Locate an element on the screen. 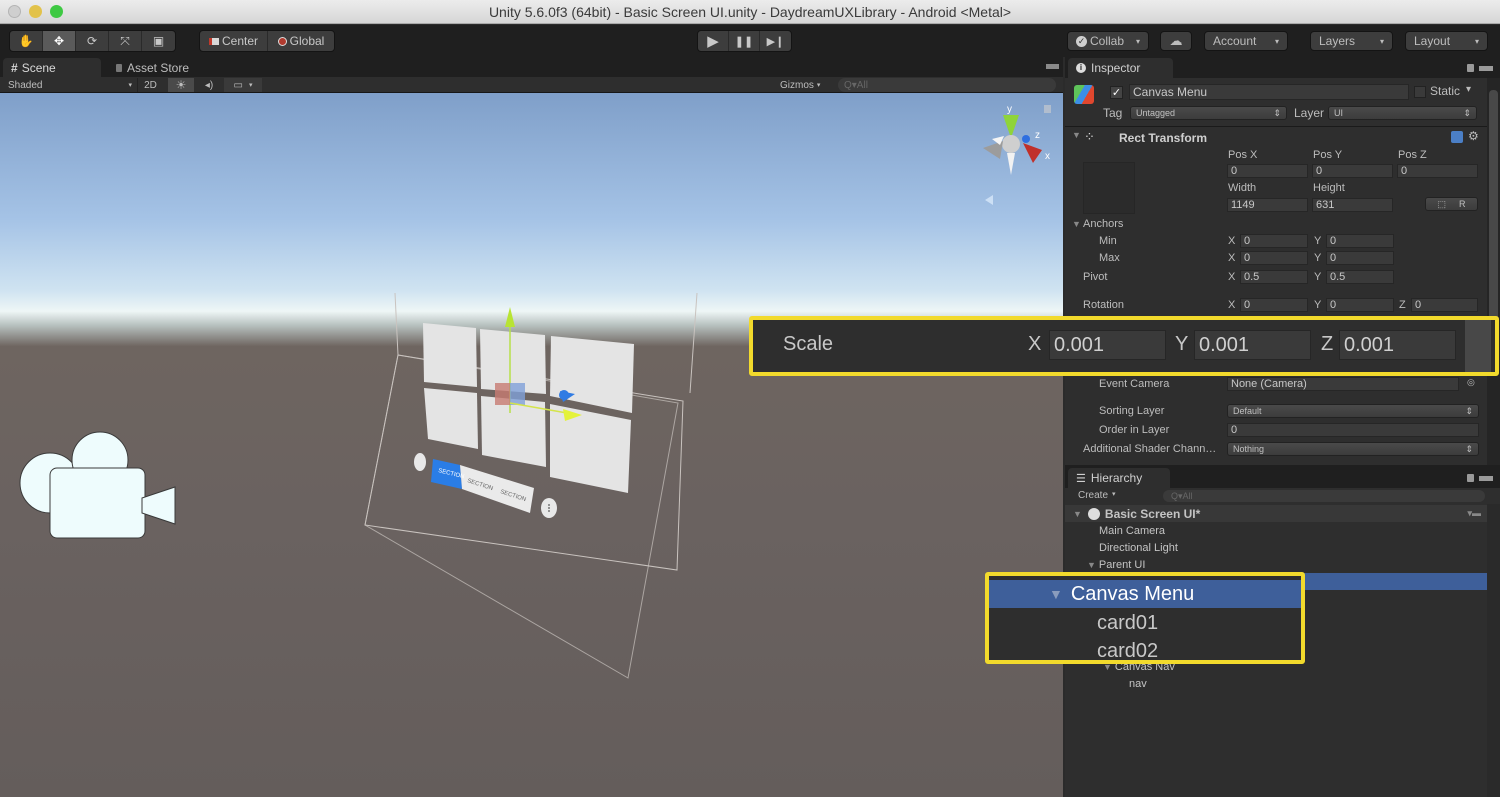 The image size is (1500, 797). pause-button: ❚❚ is located at coordinates (744, 41).